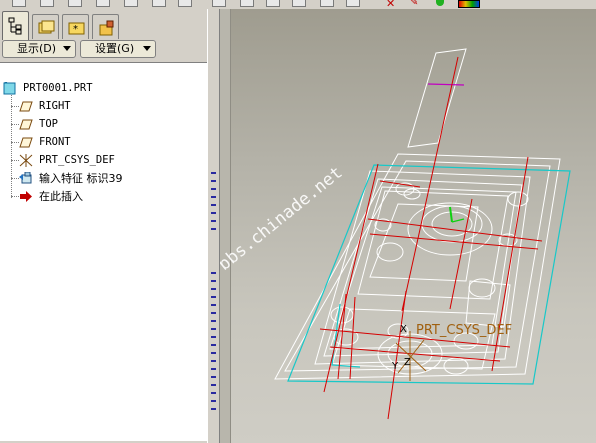  What do you see at coordinates (77, 160) in the screenshot?
I see `tree-item-label: PRT_CSYS_DEF` at bounding box center [77, 160].